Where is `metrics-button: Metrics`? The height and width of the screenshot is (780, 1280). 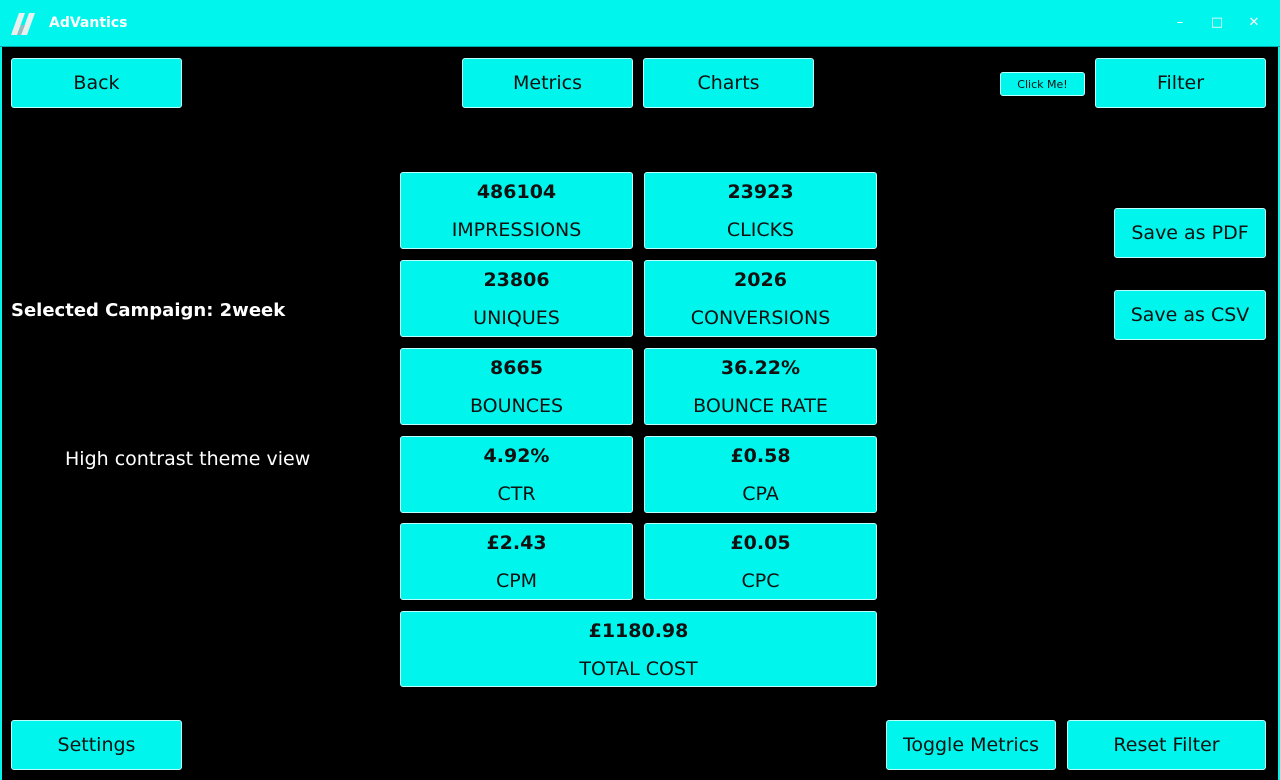
metrics-button: Metrics is located at coordinates (547, 83).